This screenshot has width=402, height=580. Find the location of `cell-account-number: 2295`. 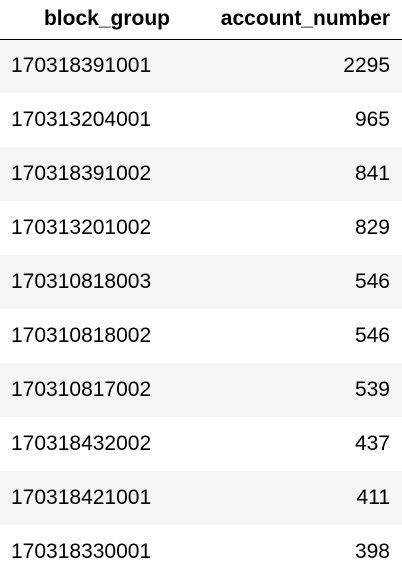

cell-account-number: 2295 is located at coordinates (295, 66).